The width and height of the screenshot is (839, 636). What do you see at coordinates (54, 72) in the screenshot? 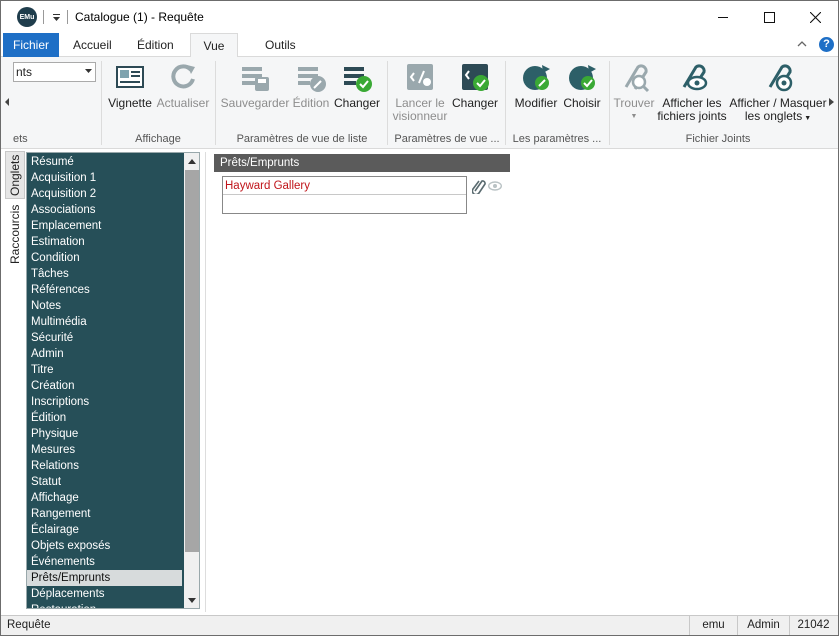
I see `view-combo-box: nts` at bounding box center [54, 72].